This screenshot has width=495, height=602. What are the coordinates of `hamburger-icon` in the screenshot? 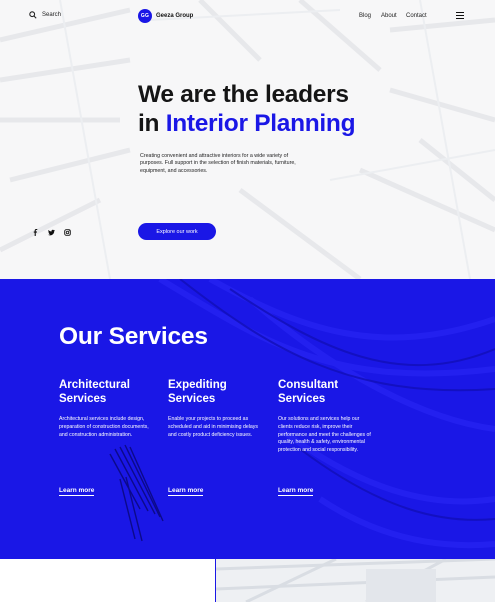 It's located at (460, 15).